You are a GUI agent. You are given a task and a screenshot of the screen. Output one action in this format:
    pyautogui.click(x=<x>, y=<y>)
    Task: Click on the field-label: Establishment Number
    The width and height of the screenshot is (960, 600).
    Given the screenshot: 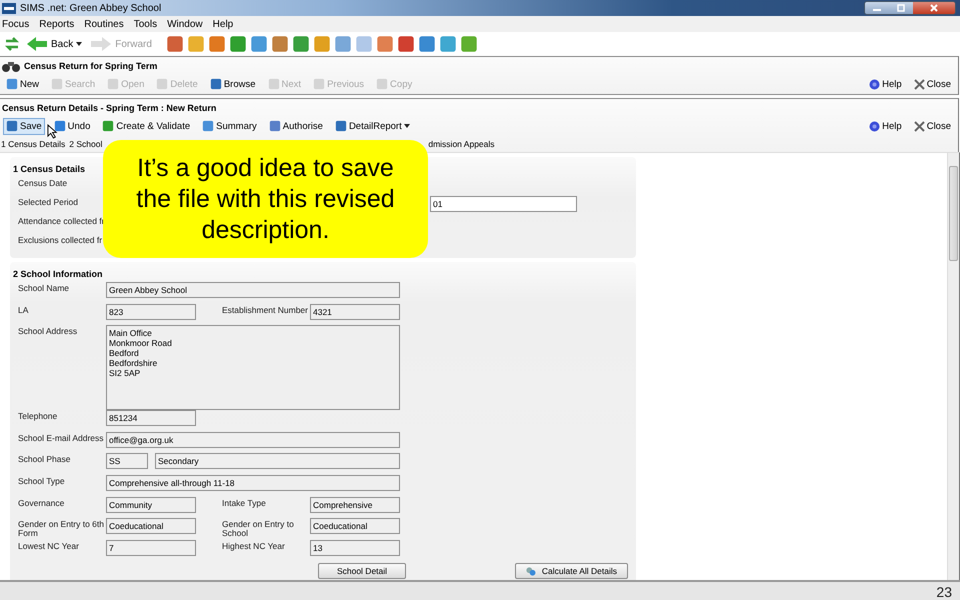 What is the action you would take?
    pyautogui.click(x=265, y=309)
    